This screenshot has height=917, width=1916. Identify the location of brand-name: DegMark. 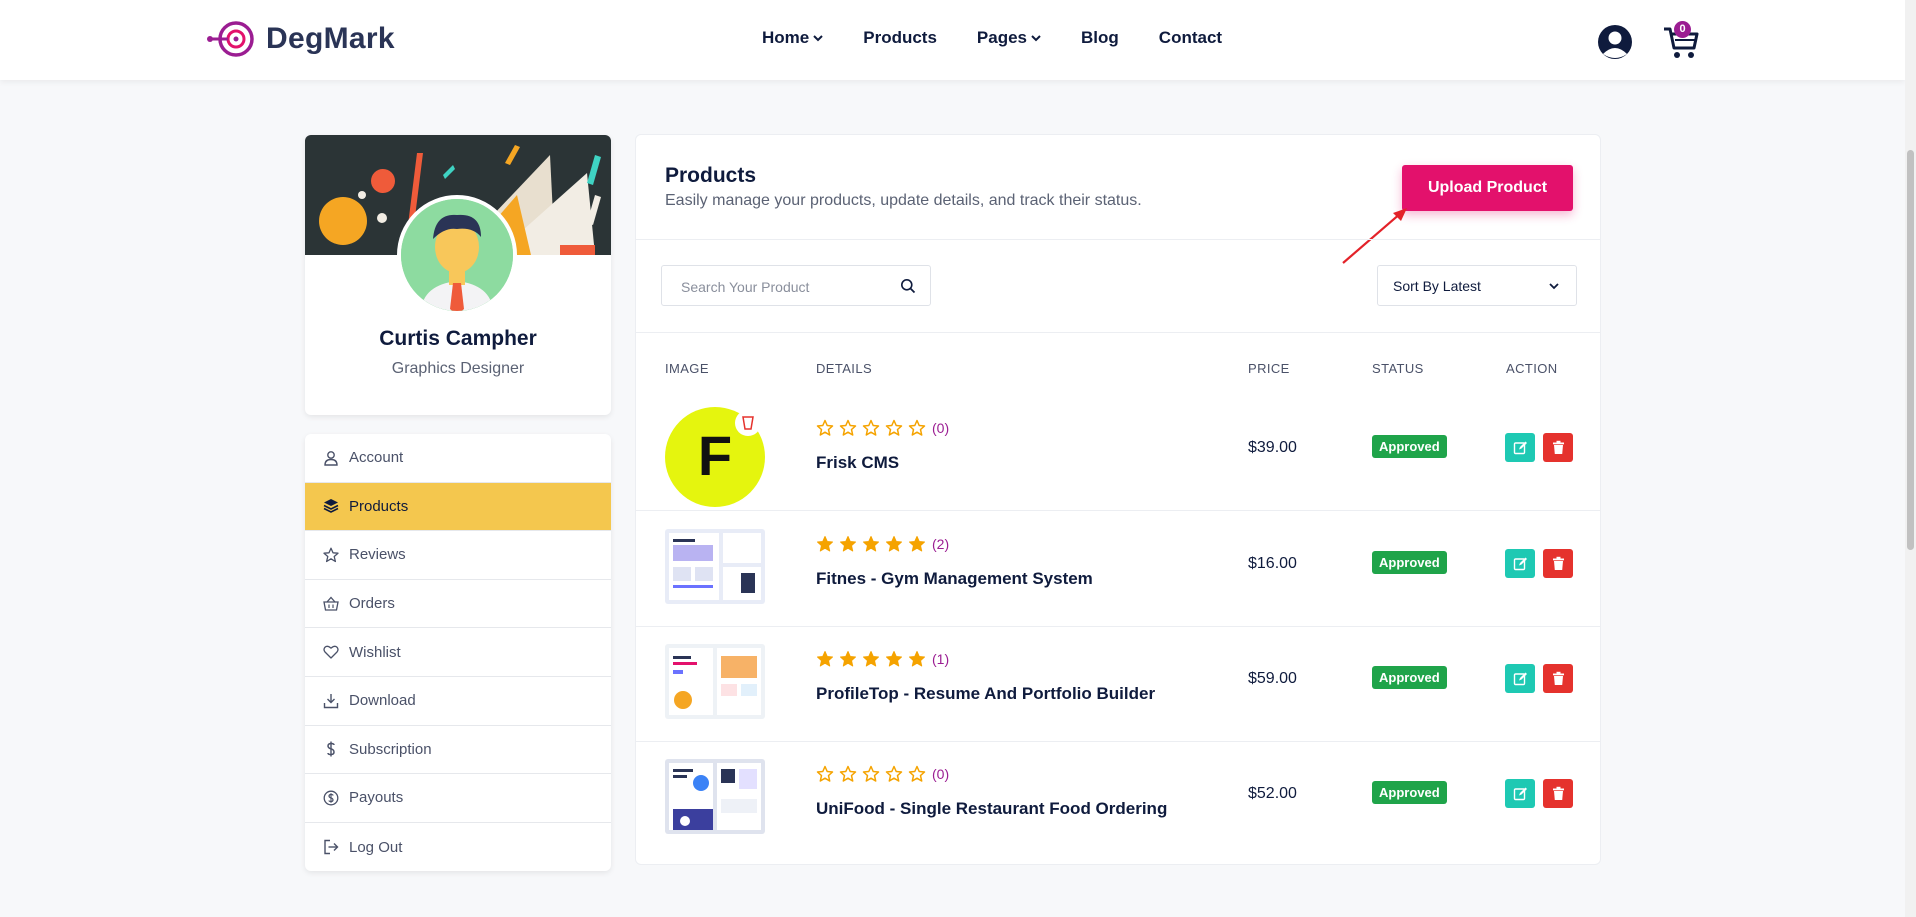
(330, 38).